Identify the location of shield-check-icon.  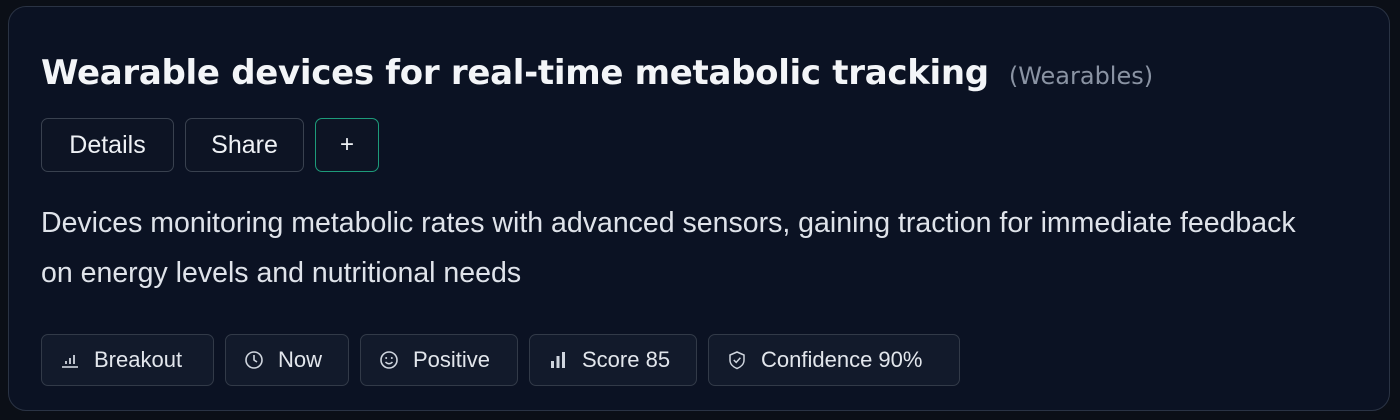
(737, 360).